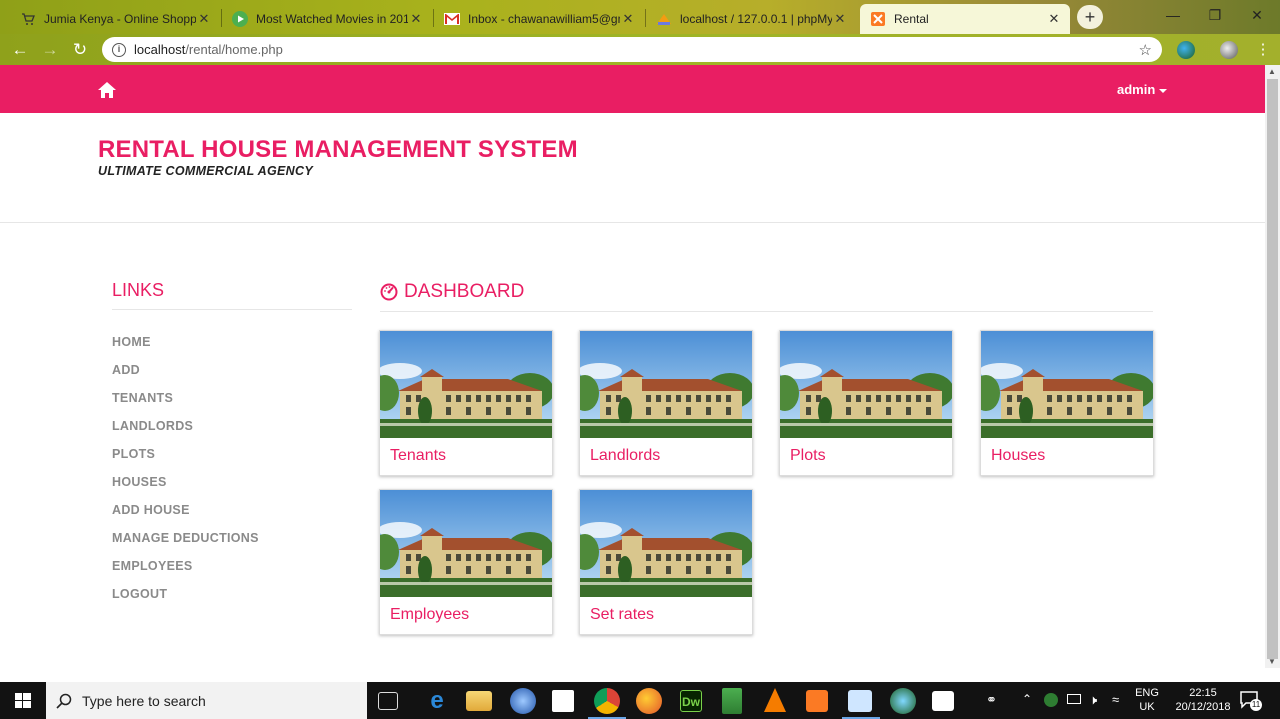 The image size is (1280, 719). Describe the element at coordinates (418, 455) in the screenshot. I see `card-label: Tenants` at that location.